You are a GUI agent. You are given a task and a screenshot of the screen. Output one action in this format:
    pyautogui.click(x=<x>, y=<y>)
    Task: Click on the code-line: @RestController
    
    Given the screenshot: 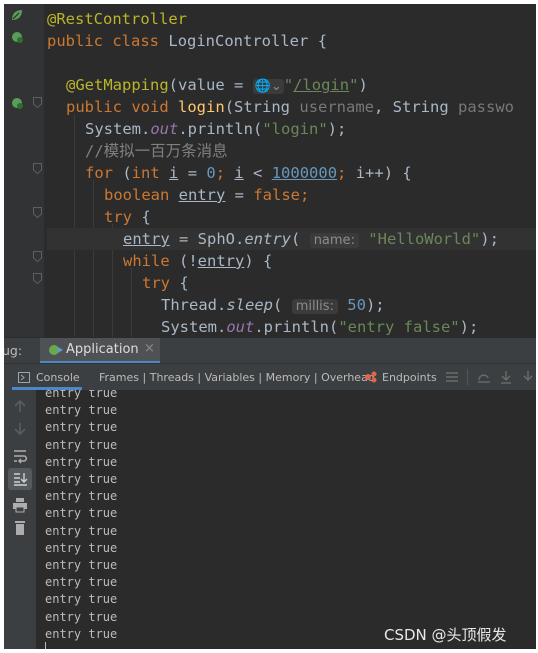 What is the action you would take?
    pyautogui.click(x=117, y=19)
    